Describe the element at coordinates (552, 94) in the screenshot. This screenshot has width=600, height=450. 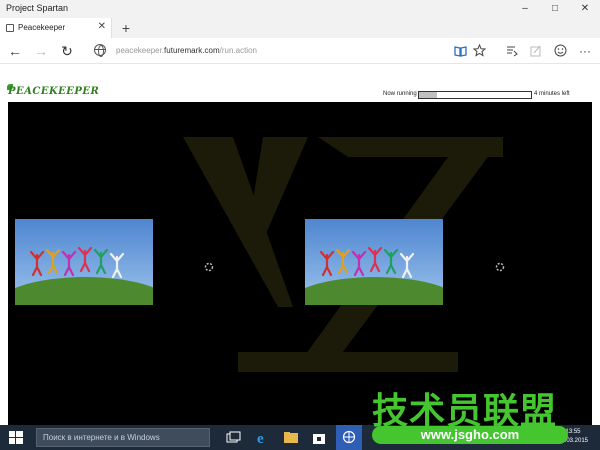
I see `time-remaining: 4 minutes left` at that location.